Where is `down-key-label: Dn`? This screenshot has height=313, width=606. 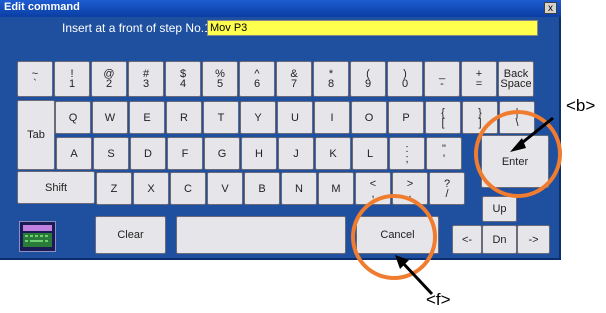
down-key-label: Dn is located at coordinates (499, 239).